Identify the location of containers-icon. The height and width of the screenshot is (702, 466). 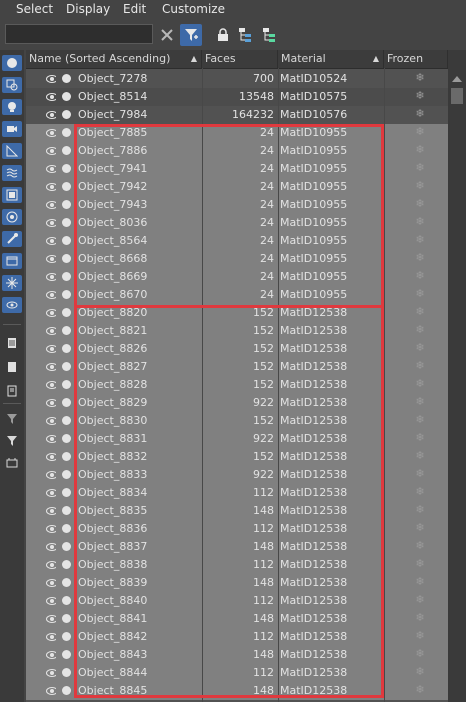
(12, 261).